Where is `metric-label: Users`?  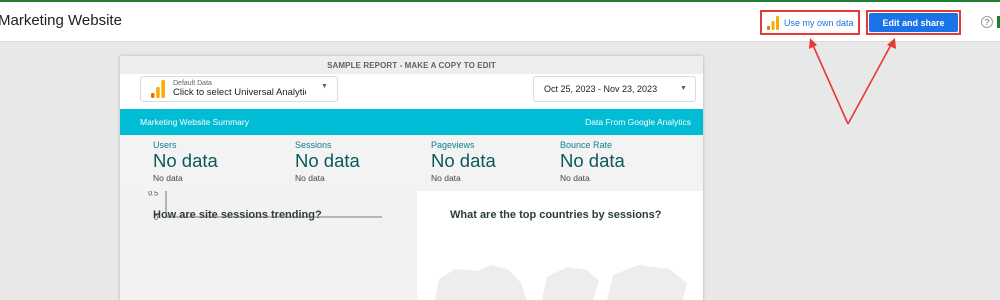
metric-label: Users is located at coordinates (165, 145).